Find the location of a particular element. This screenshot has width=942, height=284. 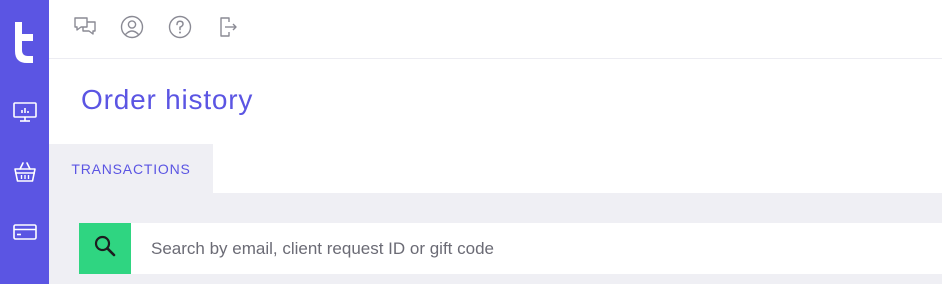

search-button is located at coordinates (105, 248).